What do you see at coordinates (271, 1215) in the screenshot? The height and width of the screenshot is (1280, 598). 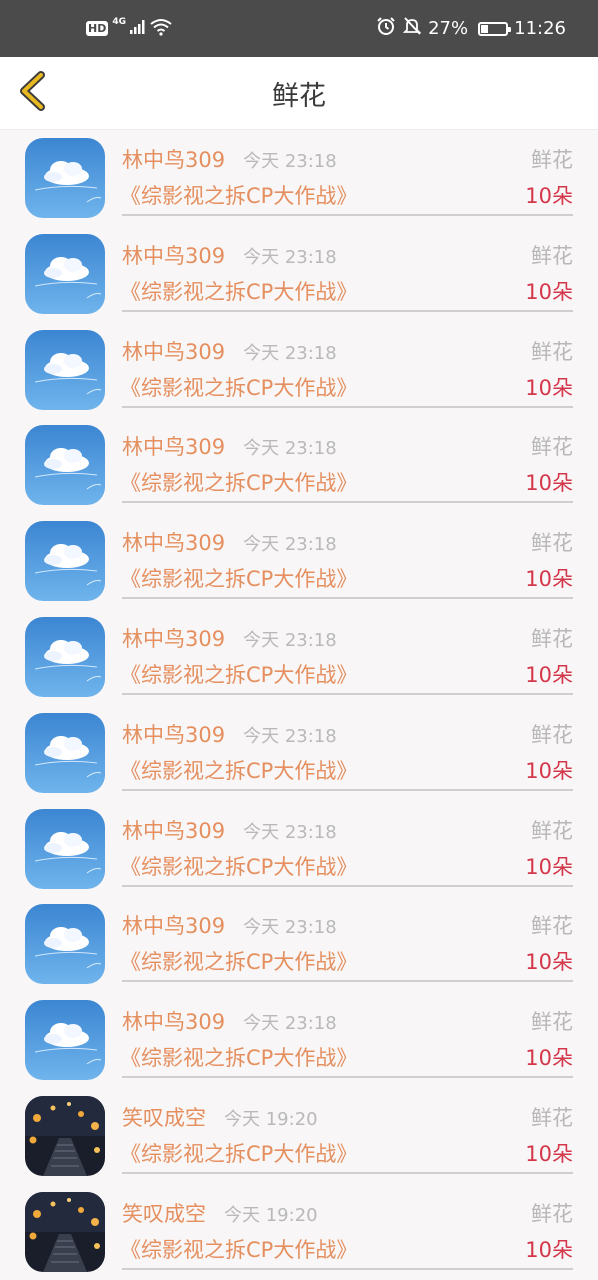 I see `timestamp: 今天 19:20` at bounding box center [271, 1215].